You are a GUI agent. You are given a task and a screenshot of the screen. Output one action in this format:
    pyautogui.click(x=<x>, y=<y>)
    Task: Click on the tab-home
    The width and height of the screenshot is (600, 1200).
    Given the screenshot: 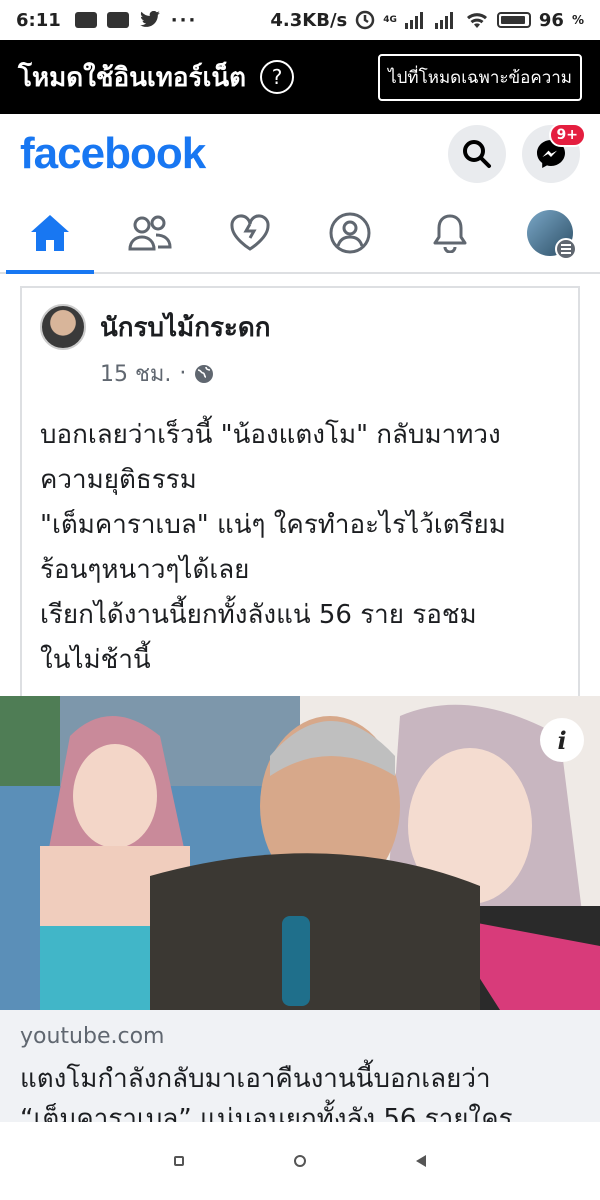 What is the action you would take?
    pyautogui.click(x=50, y=234)
    